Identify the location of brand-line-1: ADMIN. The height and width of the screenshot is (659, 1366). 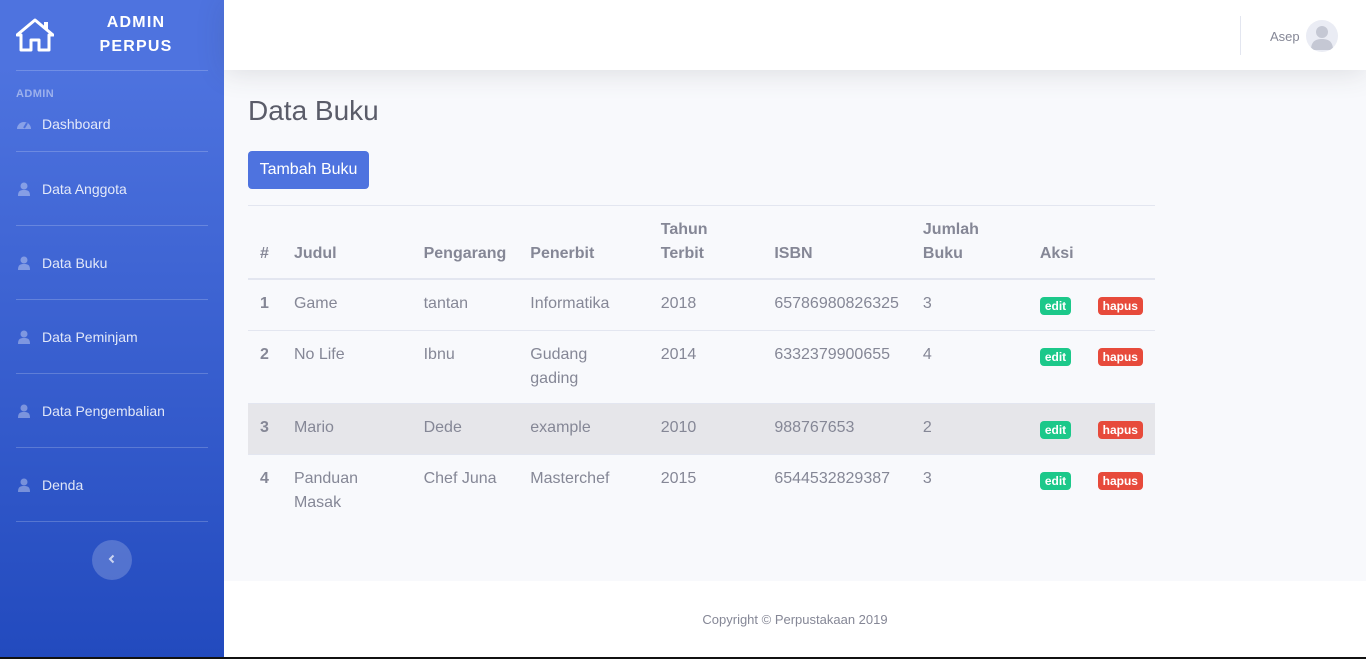
(136, 22).